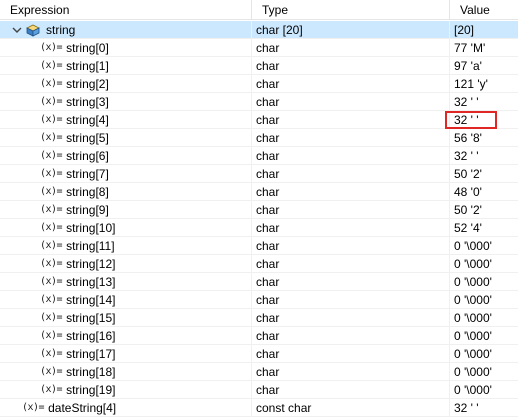  What do you see at coordinates (126, 192) in the screenshot?
I see `expression-cell: (x)= string[8]` at bounding box center [126, 192].